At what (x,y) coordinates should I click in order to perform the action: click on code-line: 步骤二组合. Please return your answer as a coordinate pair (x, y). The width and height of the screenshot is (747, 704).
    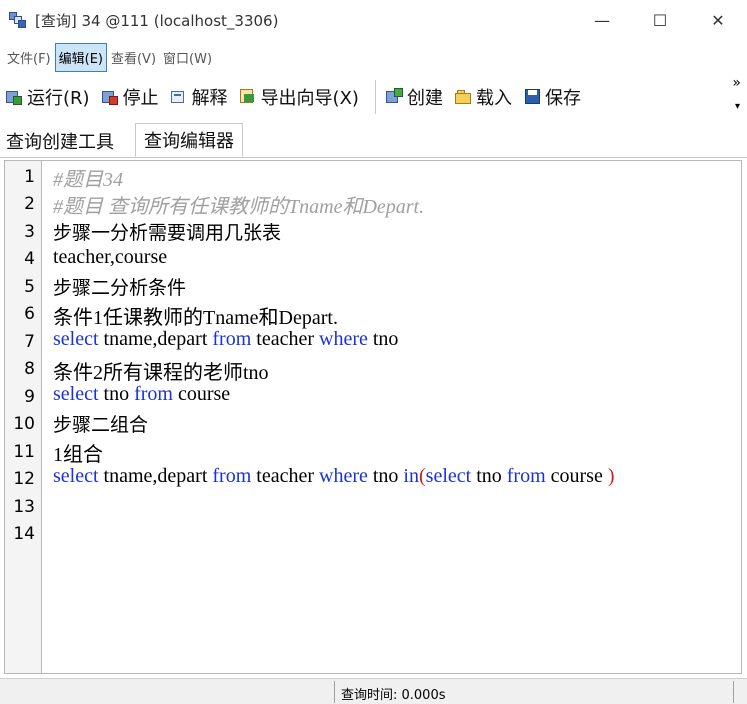
    Looking at the image, I should click on (101, 425).